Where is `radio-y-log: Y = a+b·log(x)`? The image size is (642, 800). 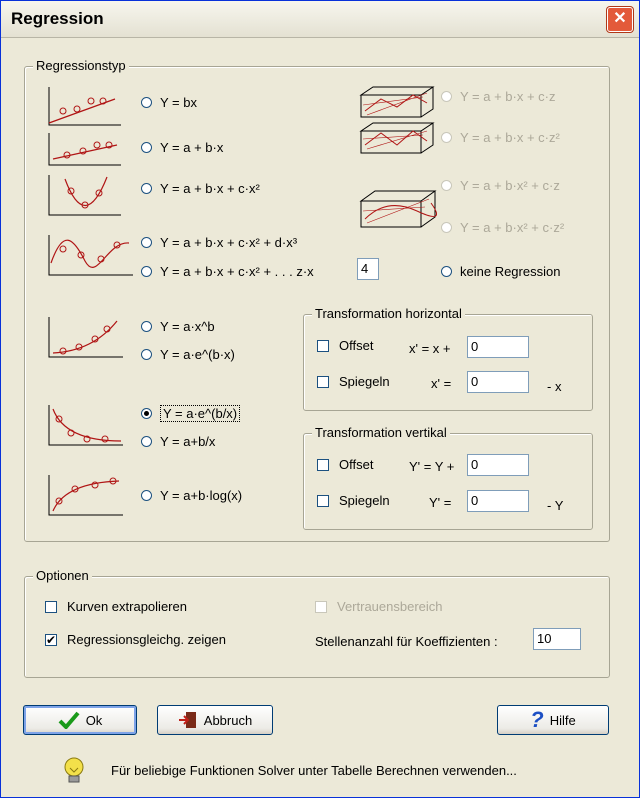 radio-y-log: Y = a+b·log(x) is located at coordinates (191, 495).